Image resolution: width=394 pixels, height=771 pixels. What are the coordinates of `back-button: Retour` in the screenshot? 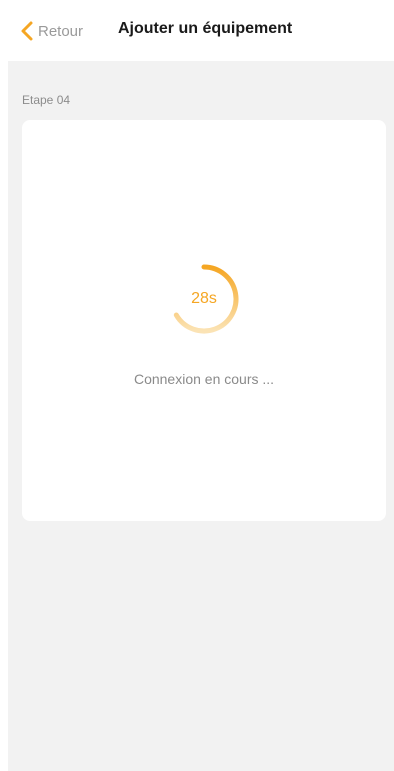 It's located at (51, 31).